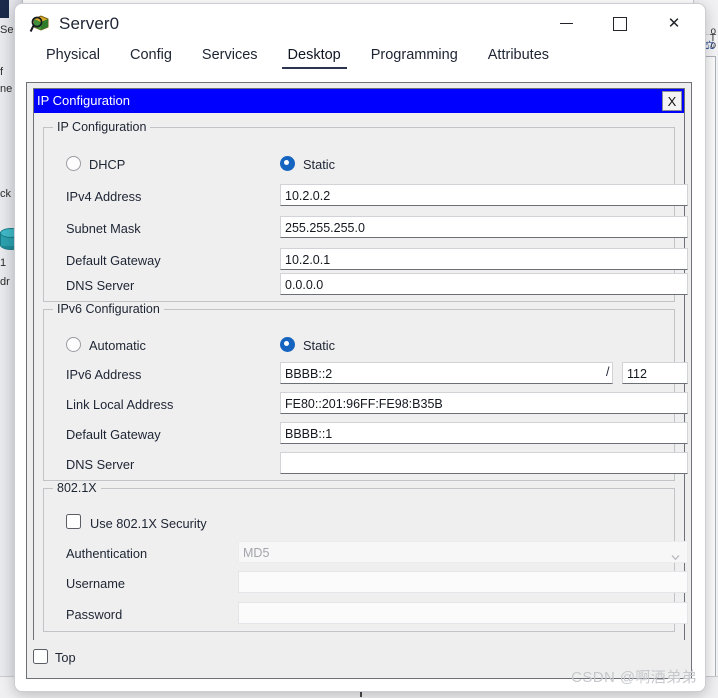 This screenshot has height=698, width=718. I want to click on close-icon: ✕, so click(674, 23).